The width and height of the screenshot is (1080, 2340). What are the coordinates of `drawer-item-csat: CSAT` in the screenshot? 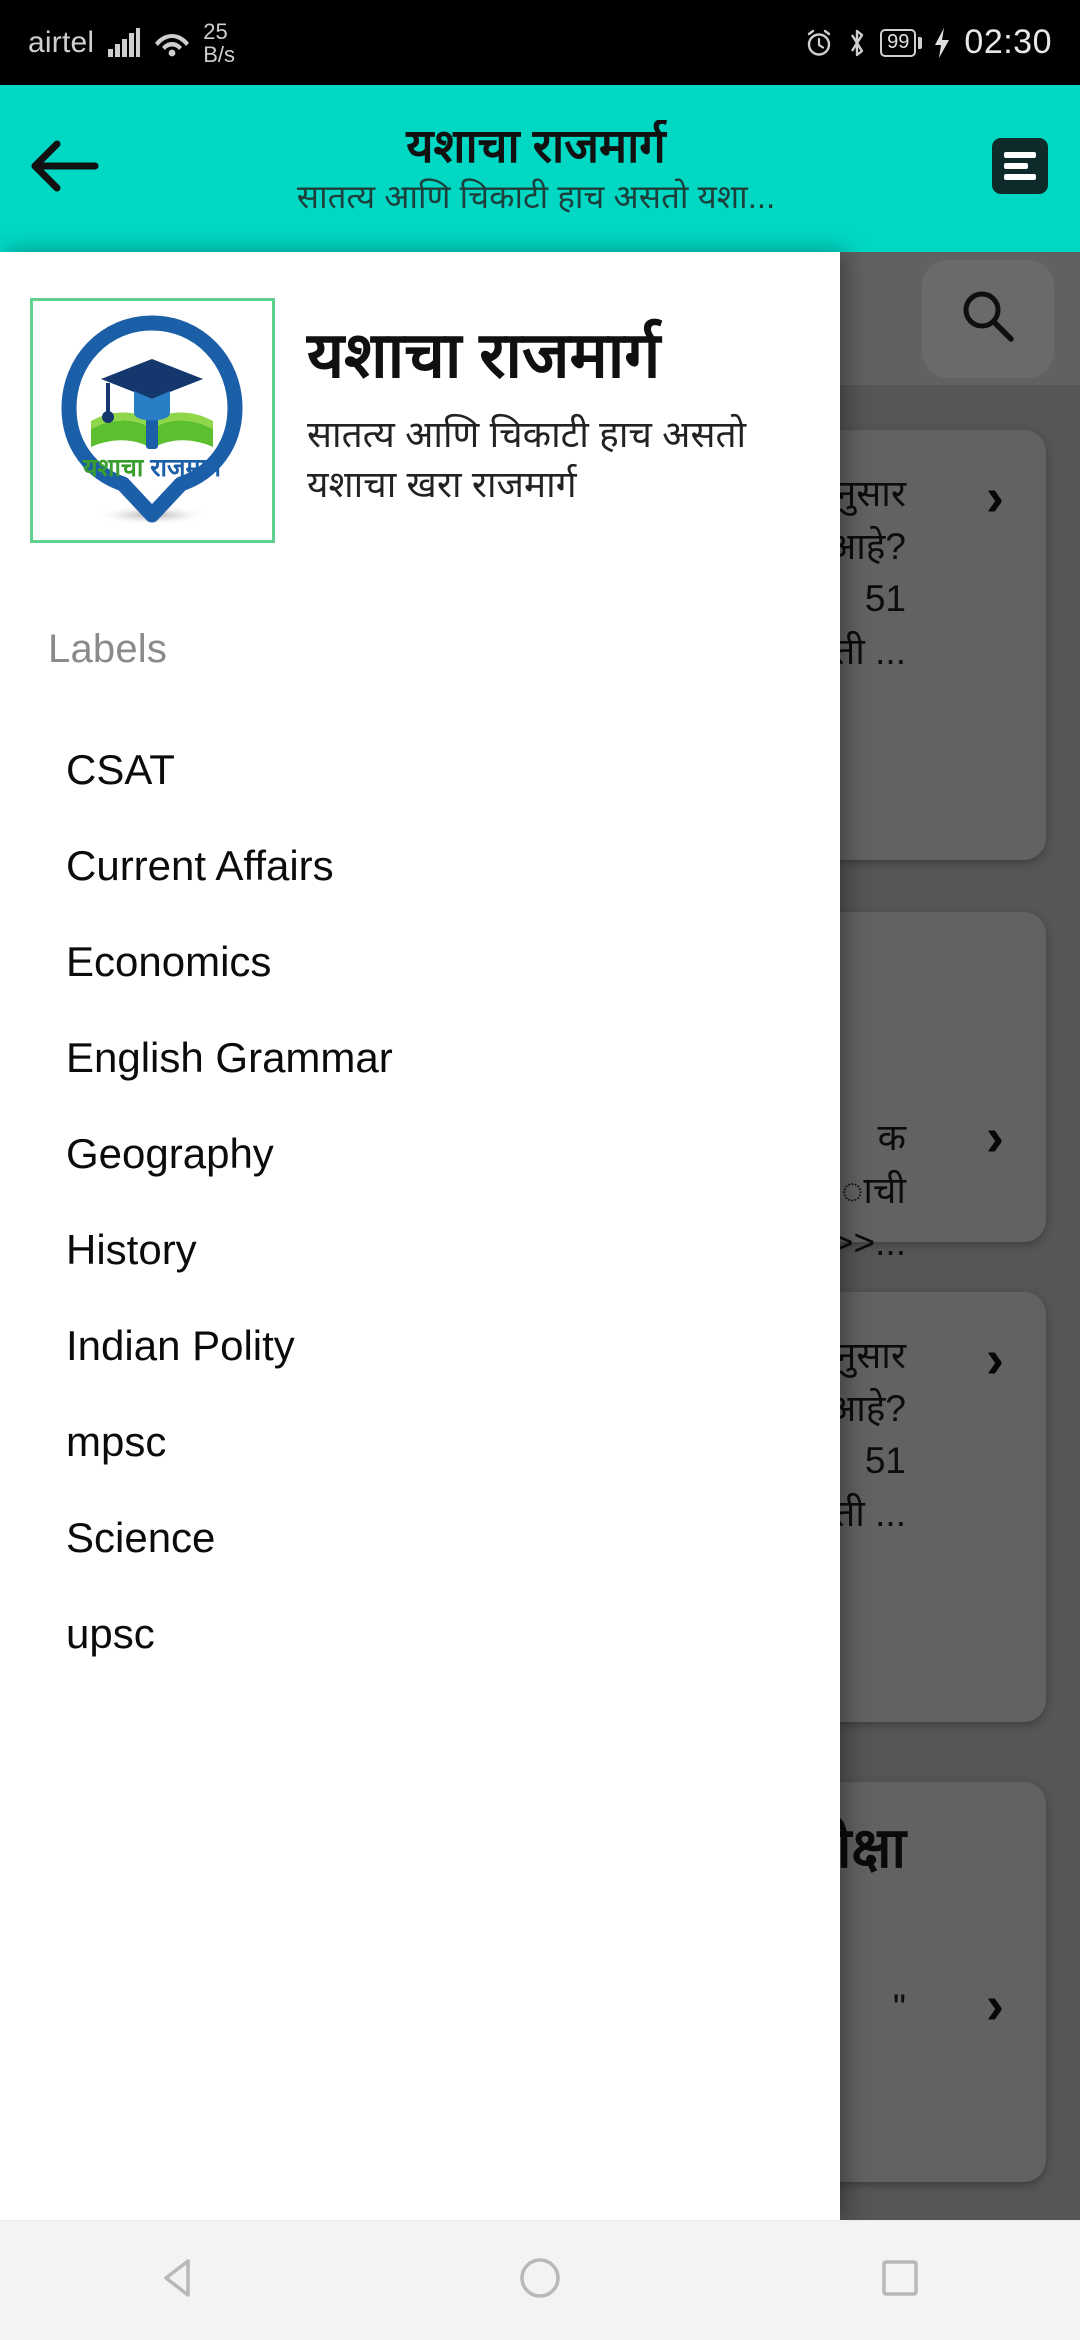 It's located at (420, 770).